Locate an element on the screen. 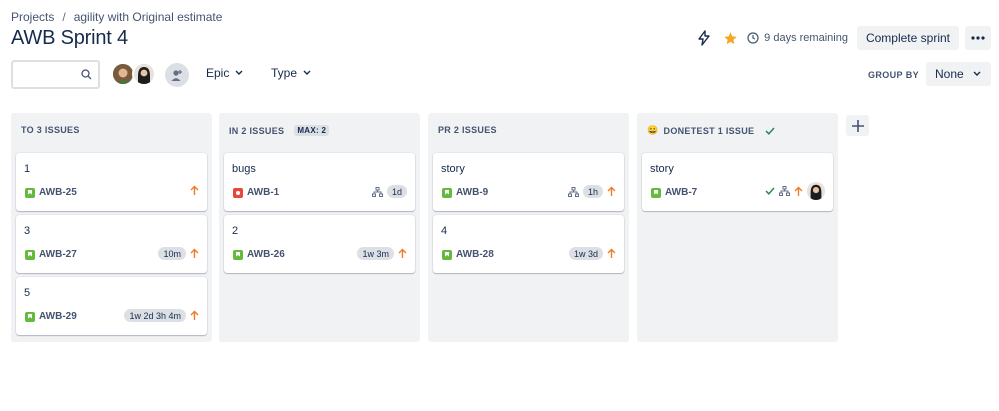 The width and height of the screenshot is (999, 411). card-key: AWB-26 is located at coordinates (259, 254).